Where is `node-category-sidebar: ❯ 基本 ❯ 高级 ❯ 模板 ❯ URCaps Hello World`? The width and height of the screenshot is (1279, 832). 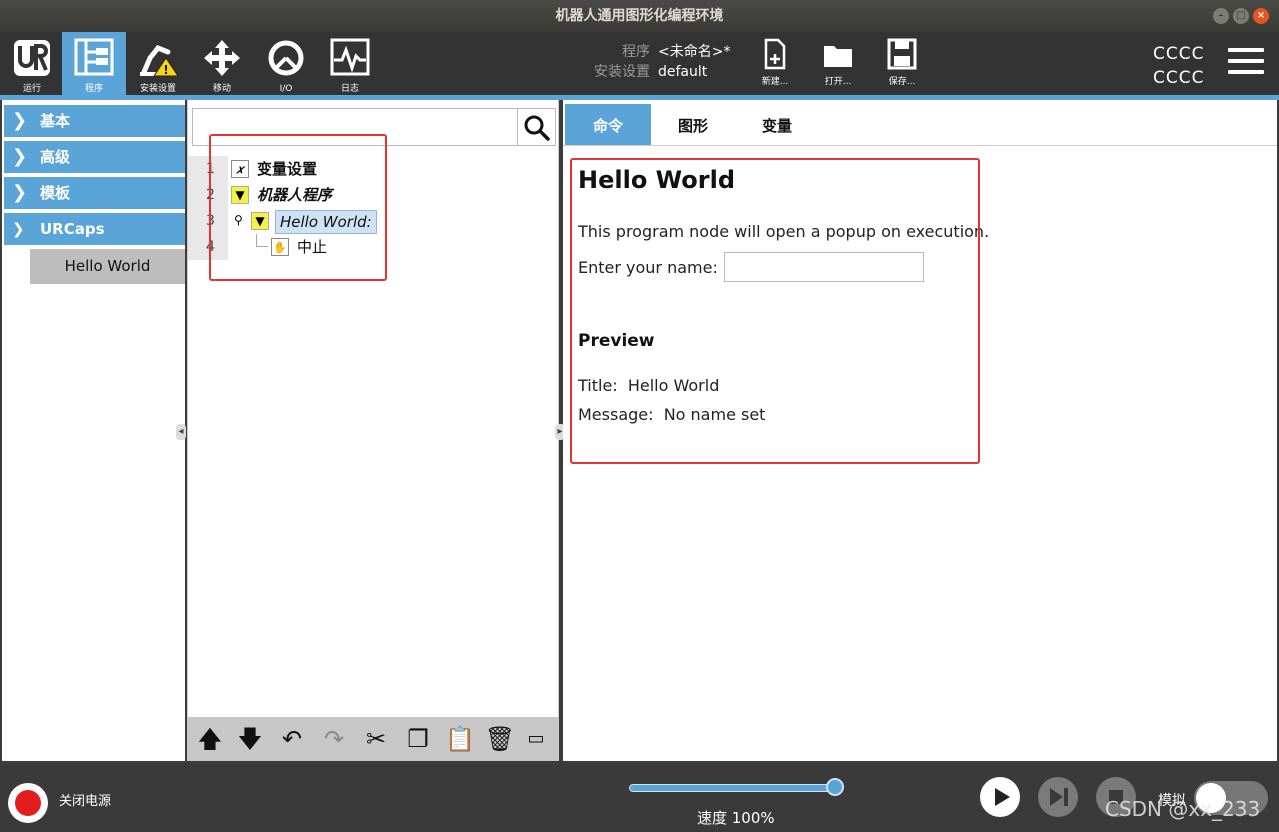
node-category-sidebar: ❯ 基本 ❯ 高级 ❯ 模板 ❯ URCaps Hello World is located at coordinates (93, 430).